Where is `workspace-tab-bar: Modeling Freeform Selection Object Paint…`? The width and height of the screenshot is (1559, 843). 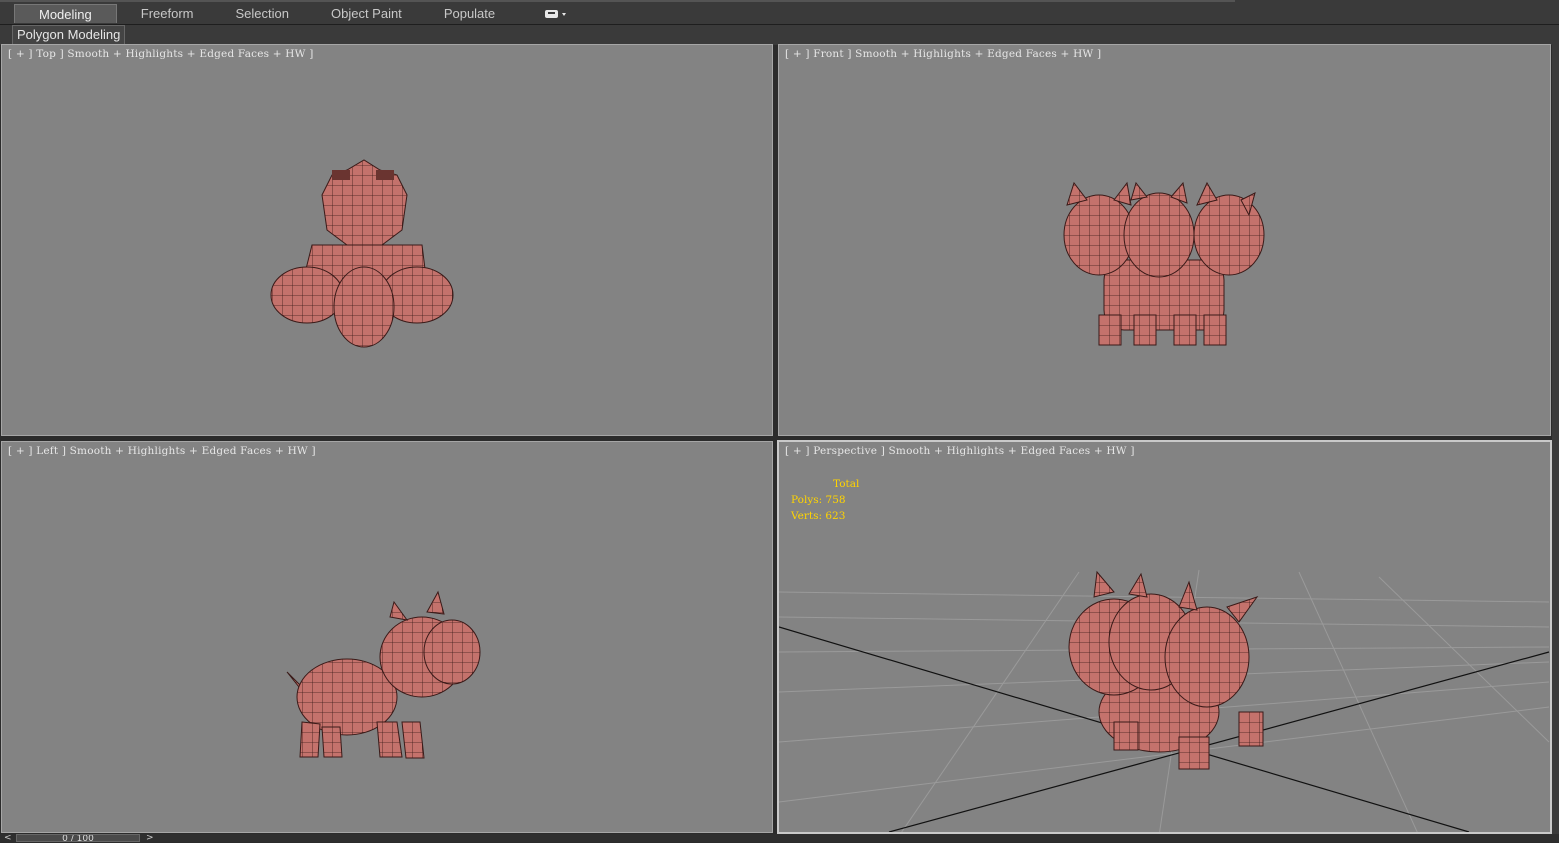
workspace-tab-bar: Modeling Freeform Selection Object Paint… is located at coordinates (779, 12).